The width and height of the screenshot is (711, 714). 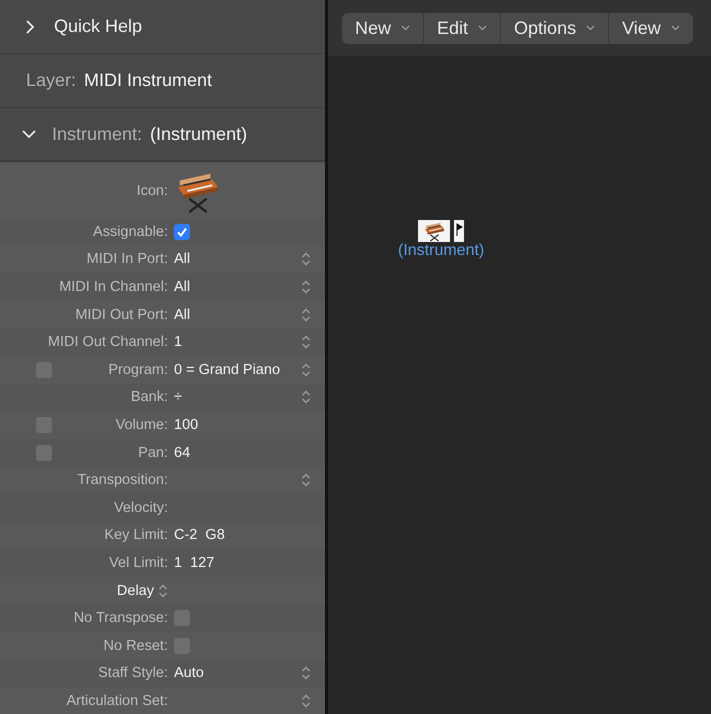 I want to click on menu-button: Options, so click(x=554, y=28).